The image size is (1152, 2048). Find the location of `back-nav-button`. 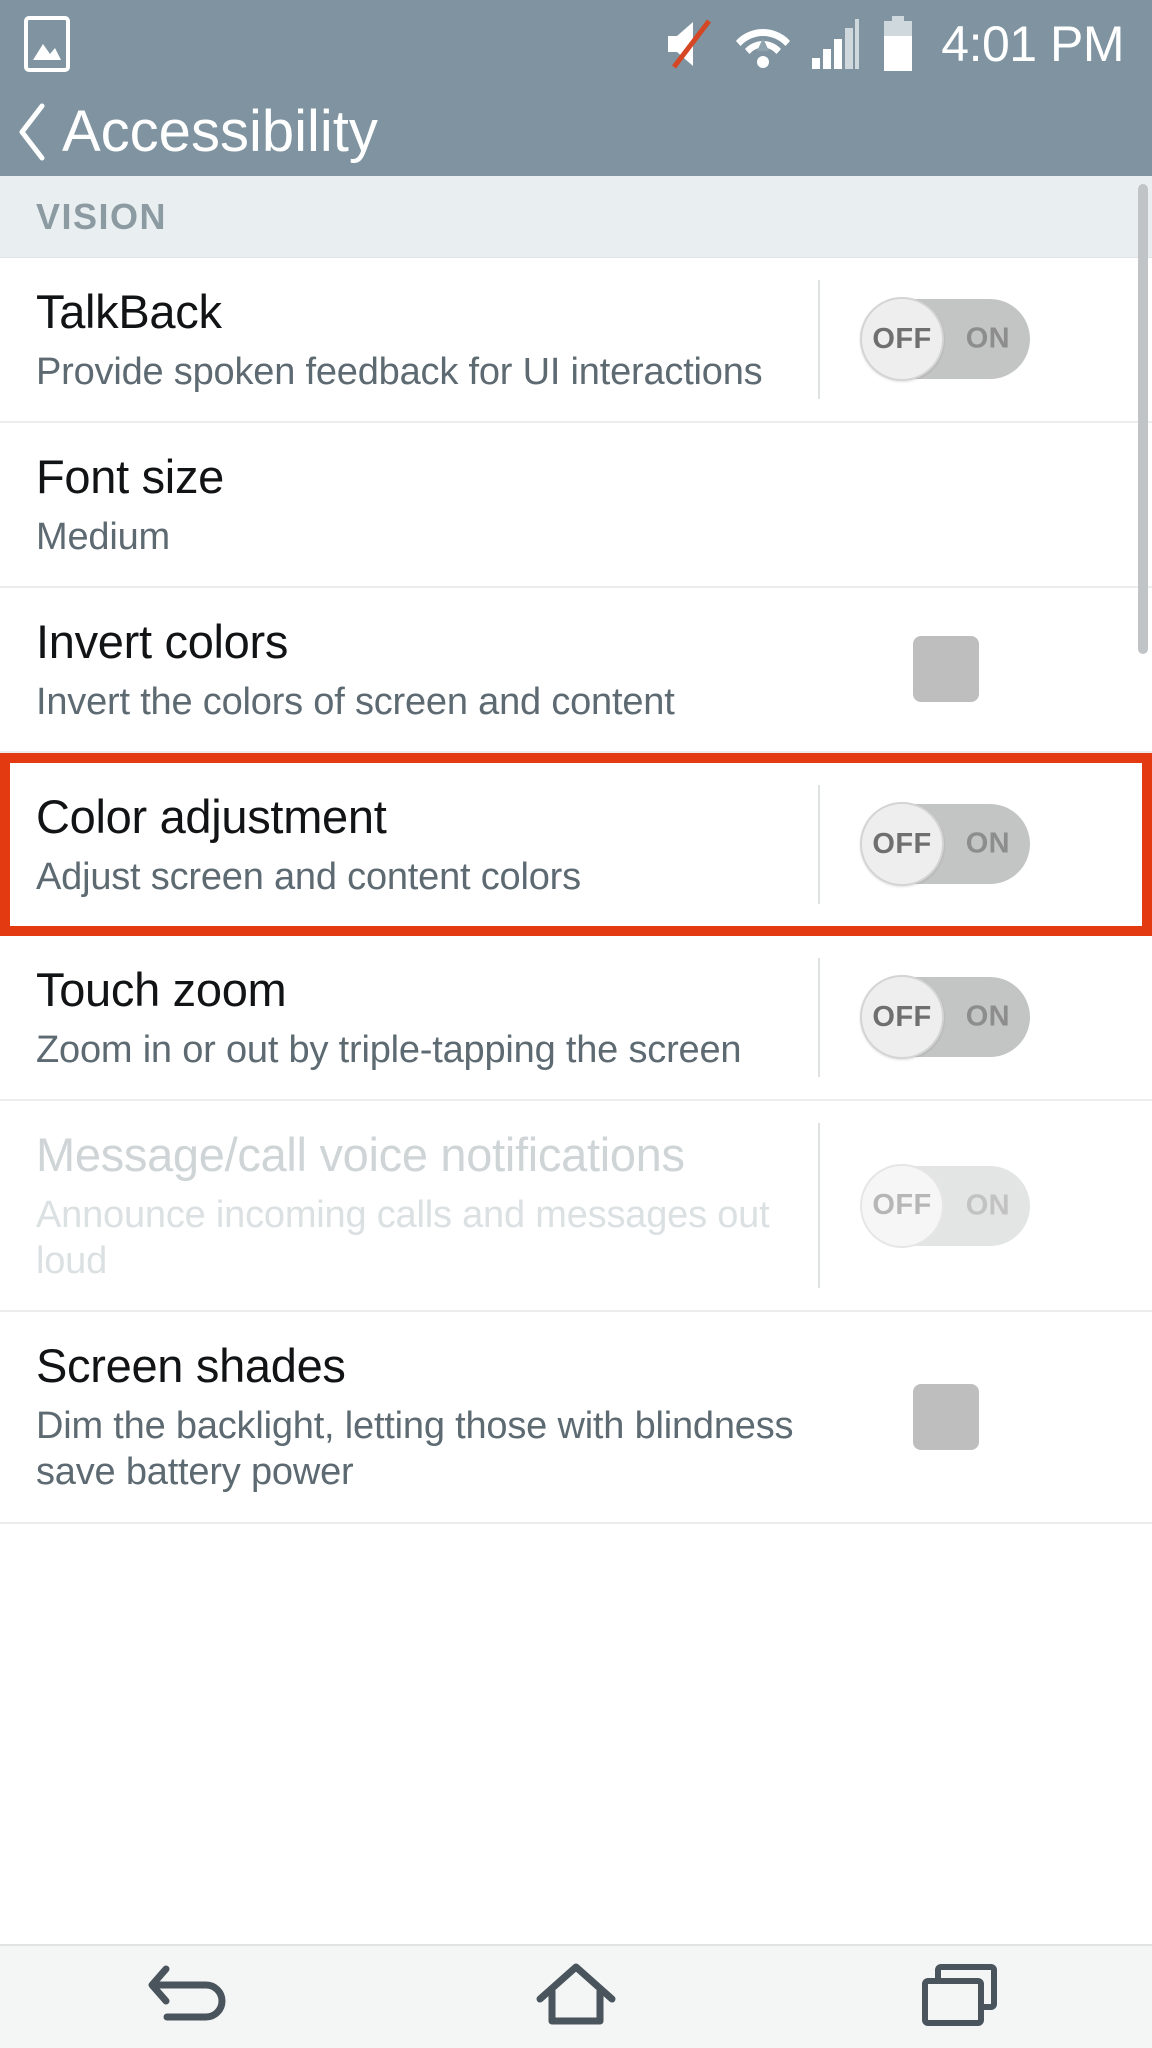

back-nav-button is located at coordinates (192, 1996).